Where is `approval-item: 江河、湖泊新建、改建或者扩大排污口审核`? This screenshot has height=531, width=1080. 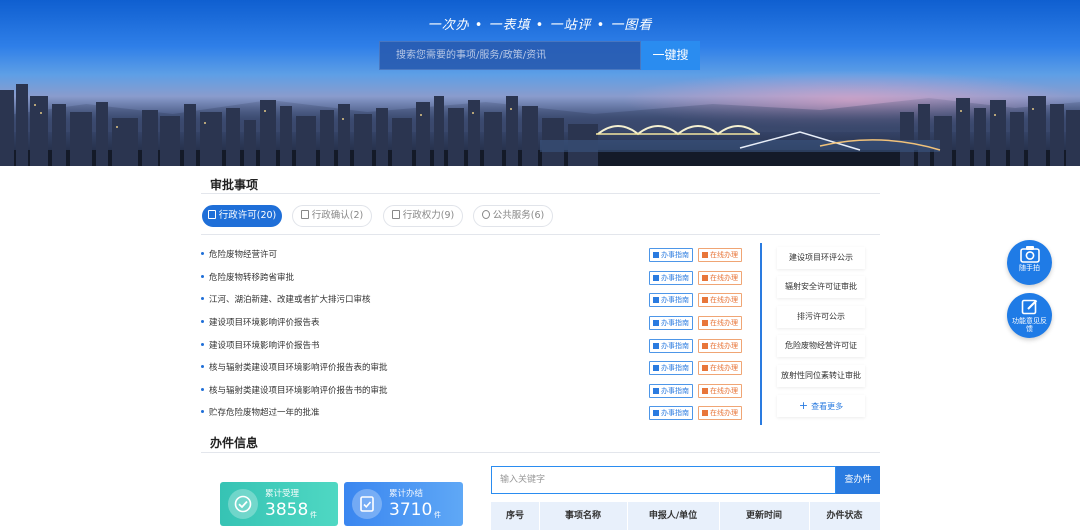
approval-item: 江河、湖泊新建、改建或者扩大排污口审核 is located at coordinates (286, 300).